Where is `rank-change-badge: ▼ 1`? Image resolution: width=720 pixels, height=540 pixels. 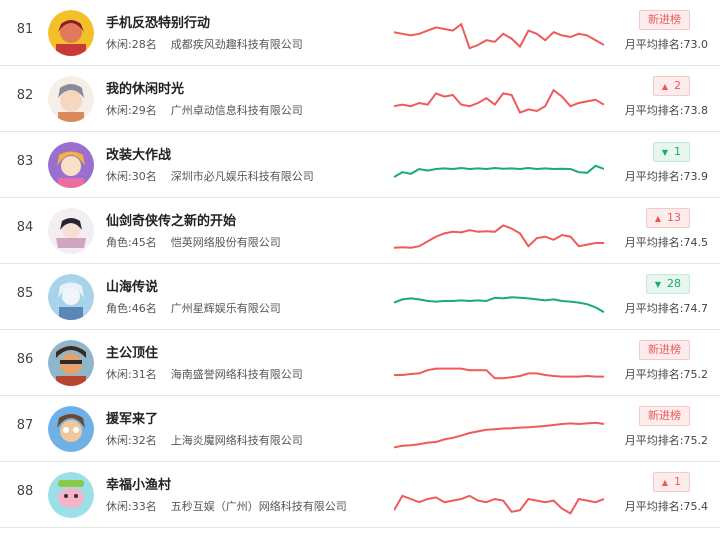 rank-change-badge: ▼ 1 is located at coordinates (671, 152).